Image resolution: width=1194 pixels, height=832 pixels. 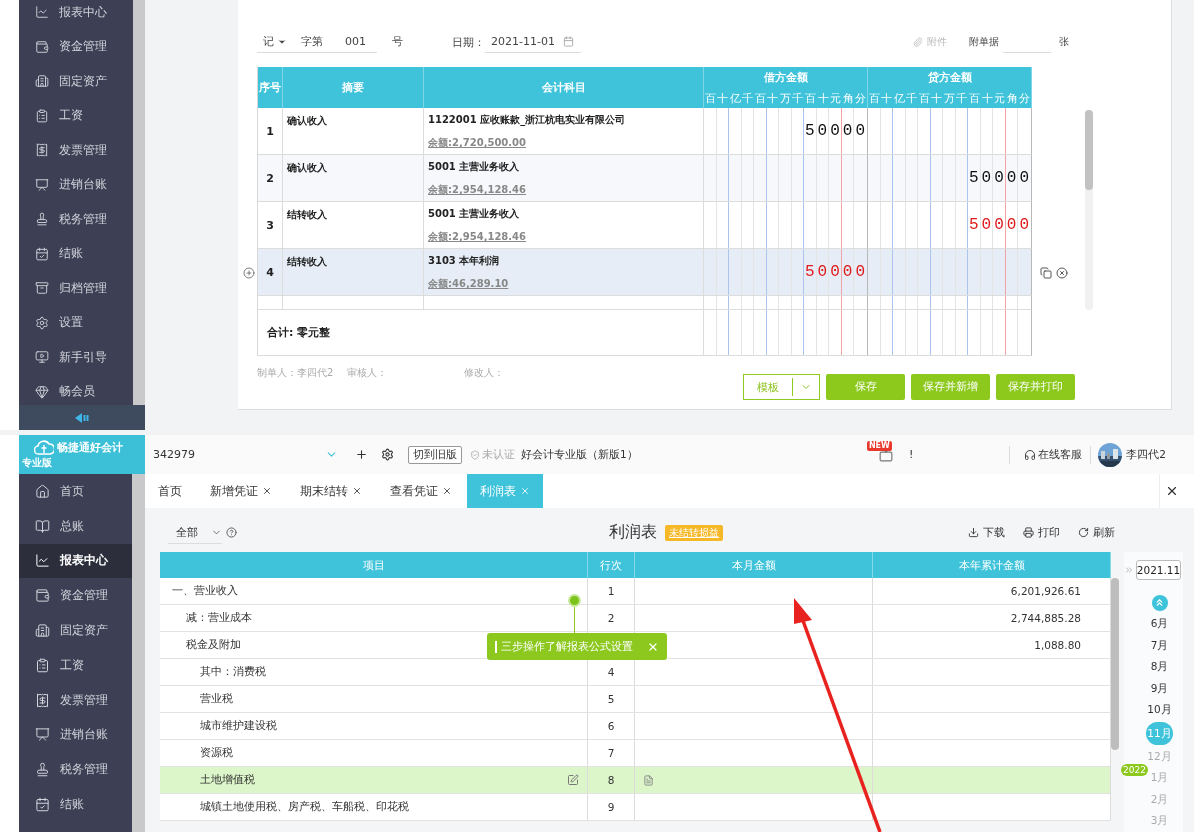 What do you see at coordinates (1159, 710) in the screenshot?
I see `month-item: 10月` at bounding box center [1159, 710].